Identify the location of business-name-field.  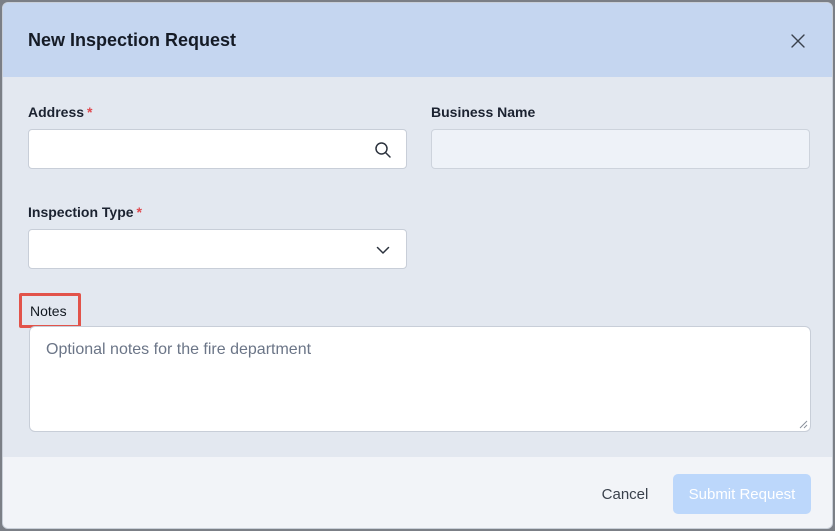
(620, 149).